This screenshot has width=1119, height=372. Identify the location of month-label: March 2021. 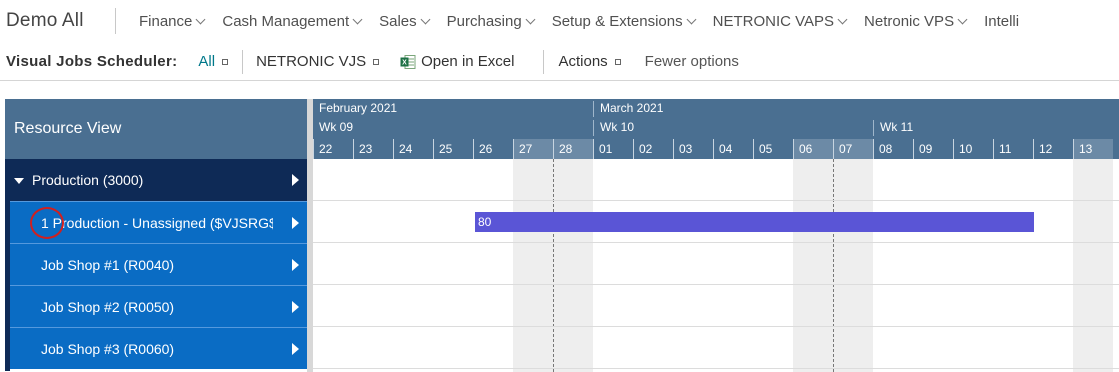
(856, 109).